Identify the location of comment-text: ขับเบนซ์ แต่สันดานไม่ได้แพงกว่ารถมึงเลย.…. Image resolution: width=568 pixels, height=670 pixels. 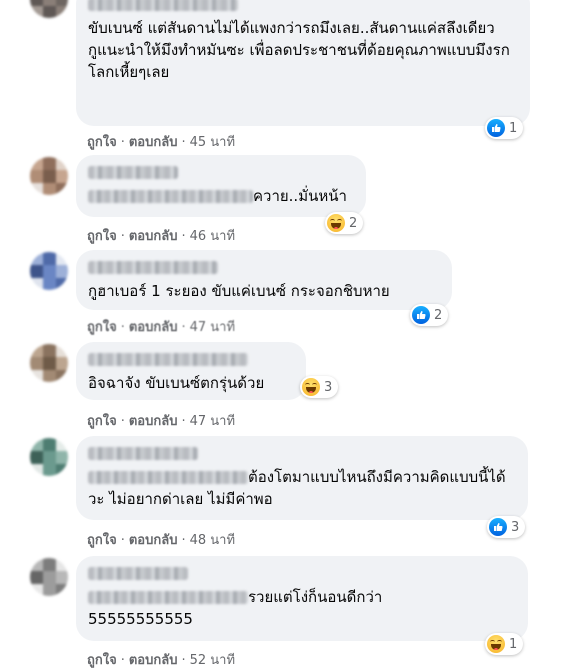
(299, 50).